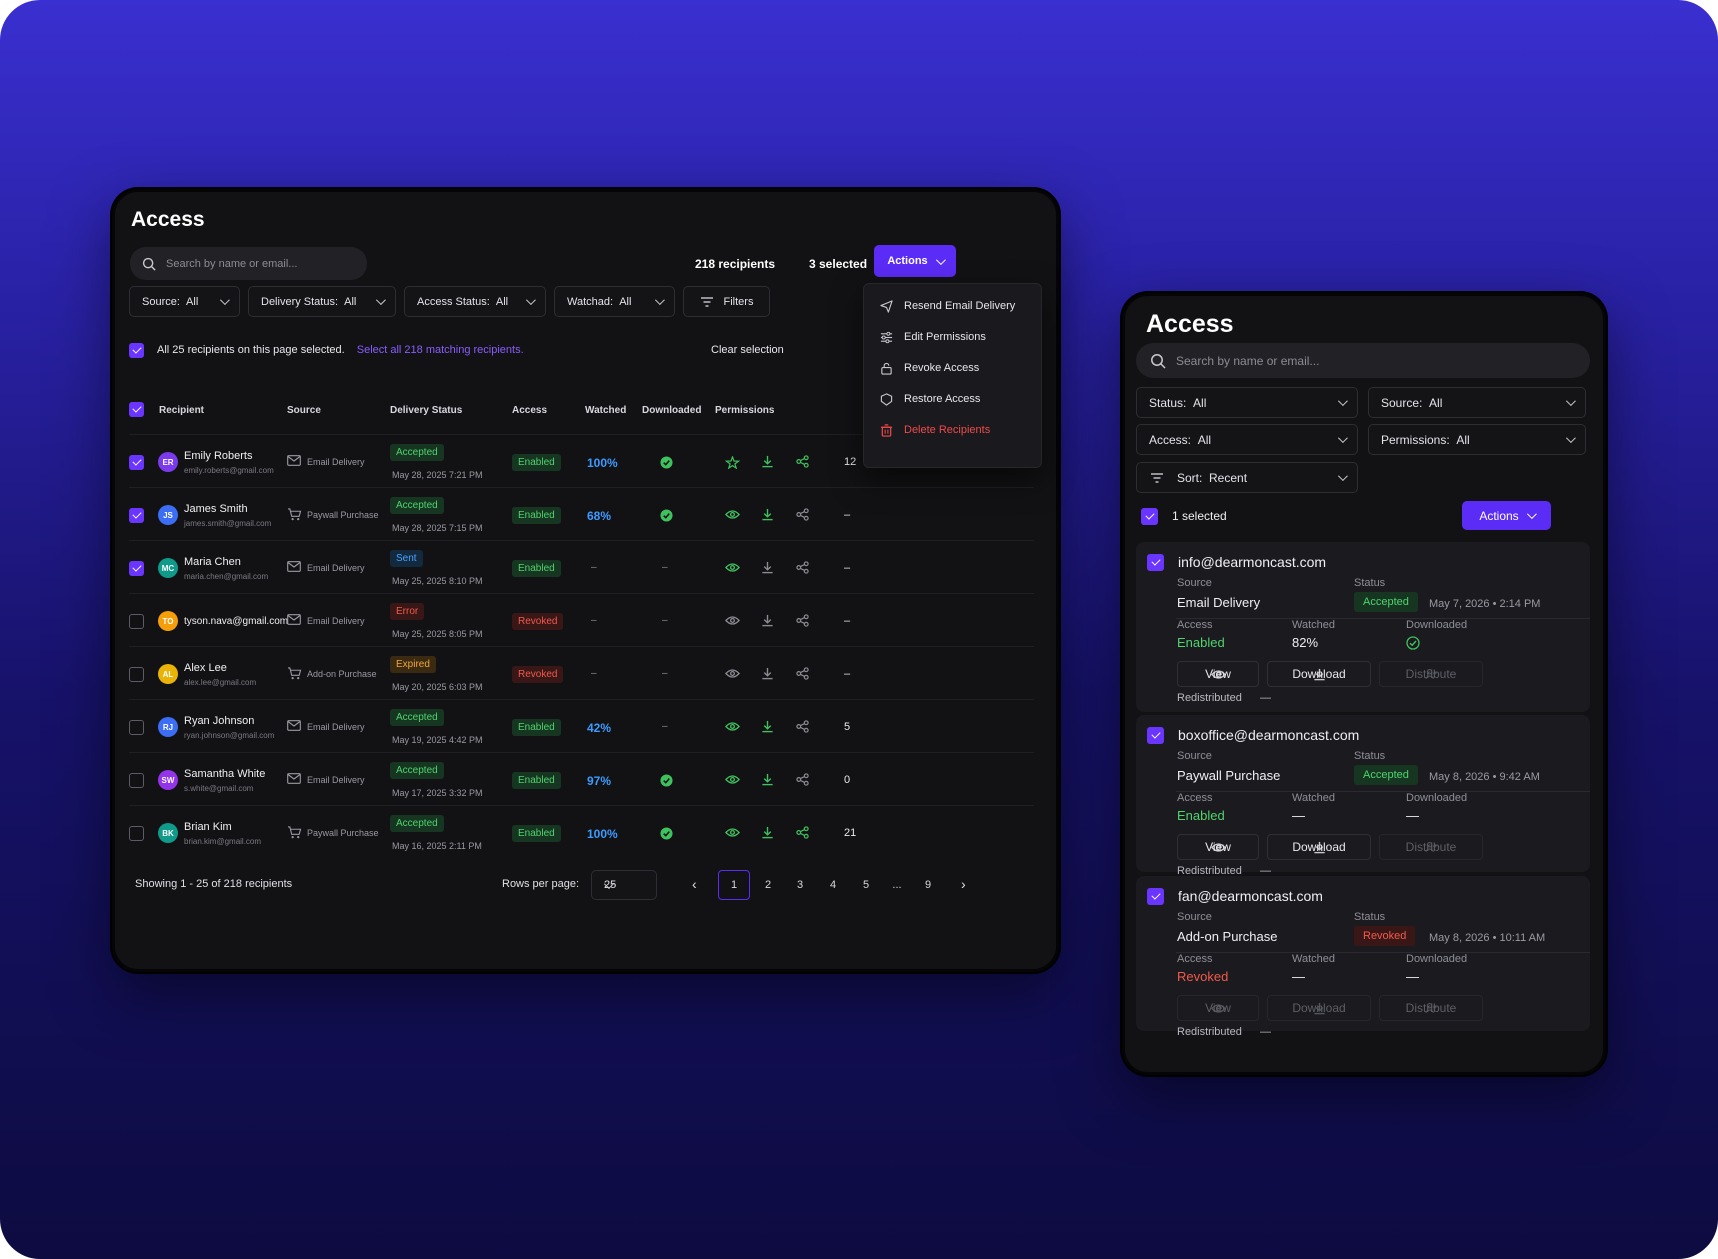 The width and height of the screenshot is (1718, 1259). Describe the element at coordinates (529, 410) in the screenshot. I see `col-access: Access` at that location.